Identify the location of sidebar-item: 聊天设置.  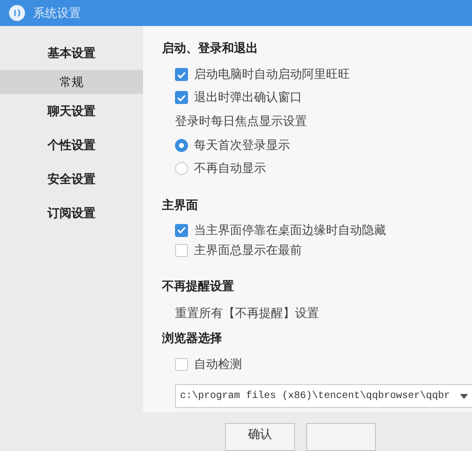
(71, 111).